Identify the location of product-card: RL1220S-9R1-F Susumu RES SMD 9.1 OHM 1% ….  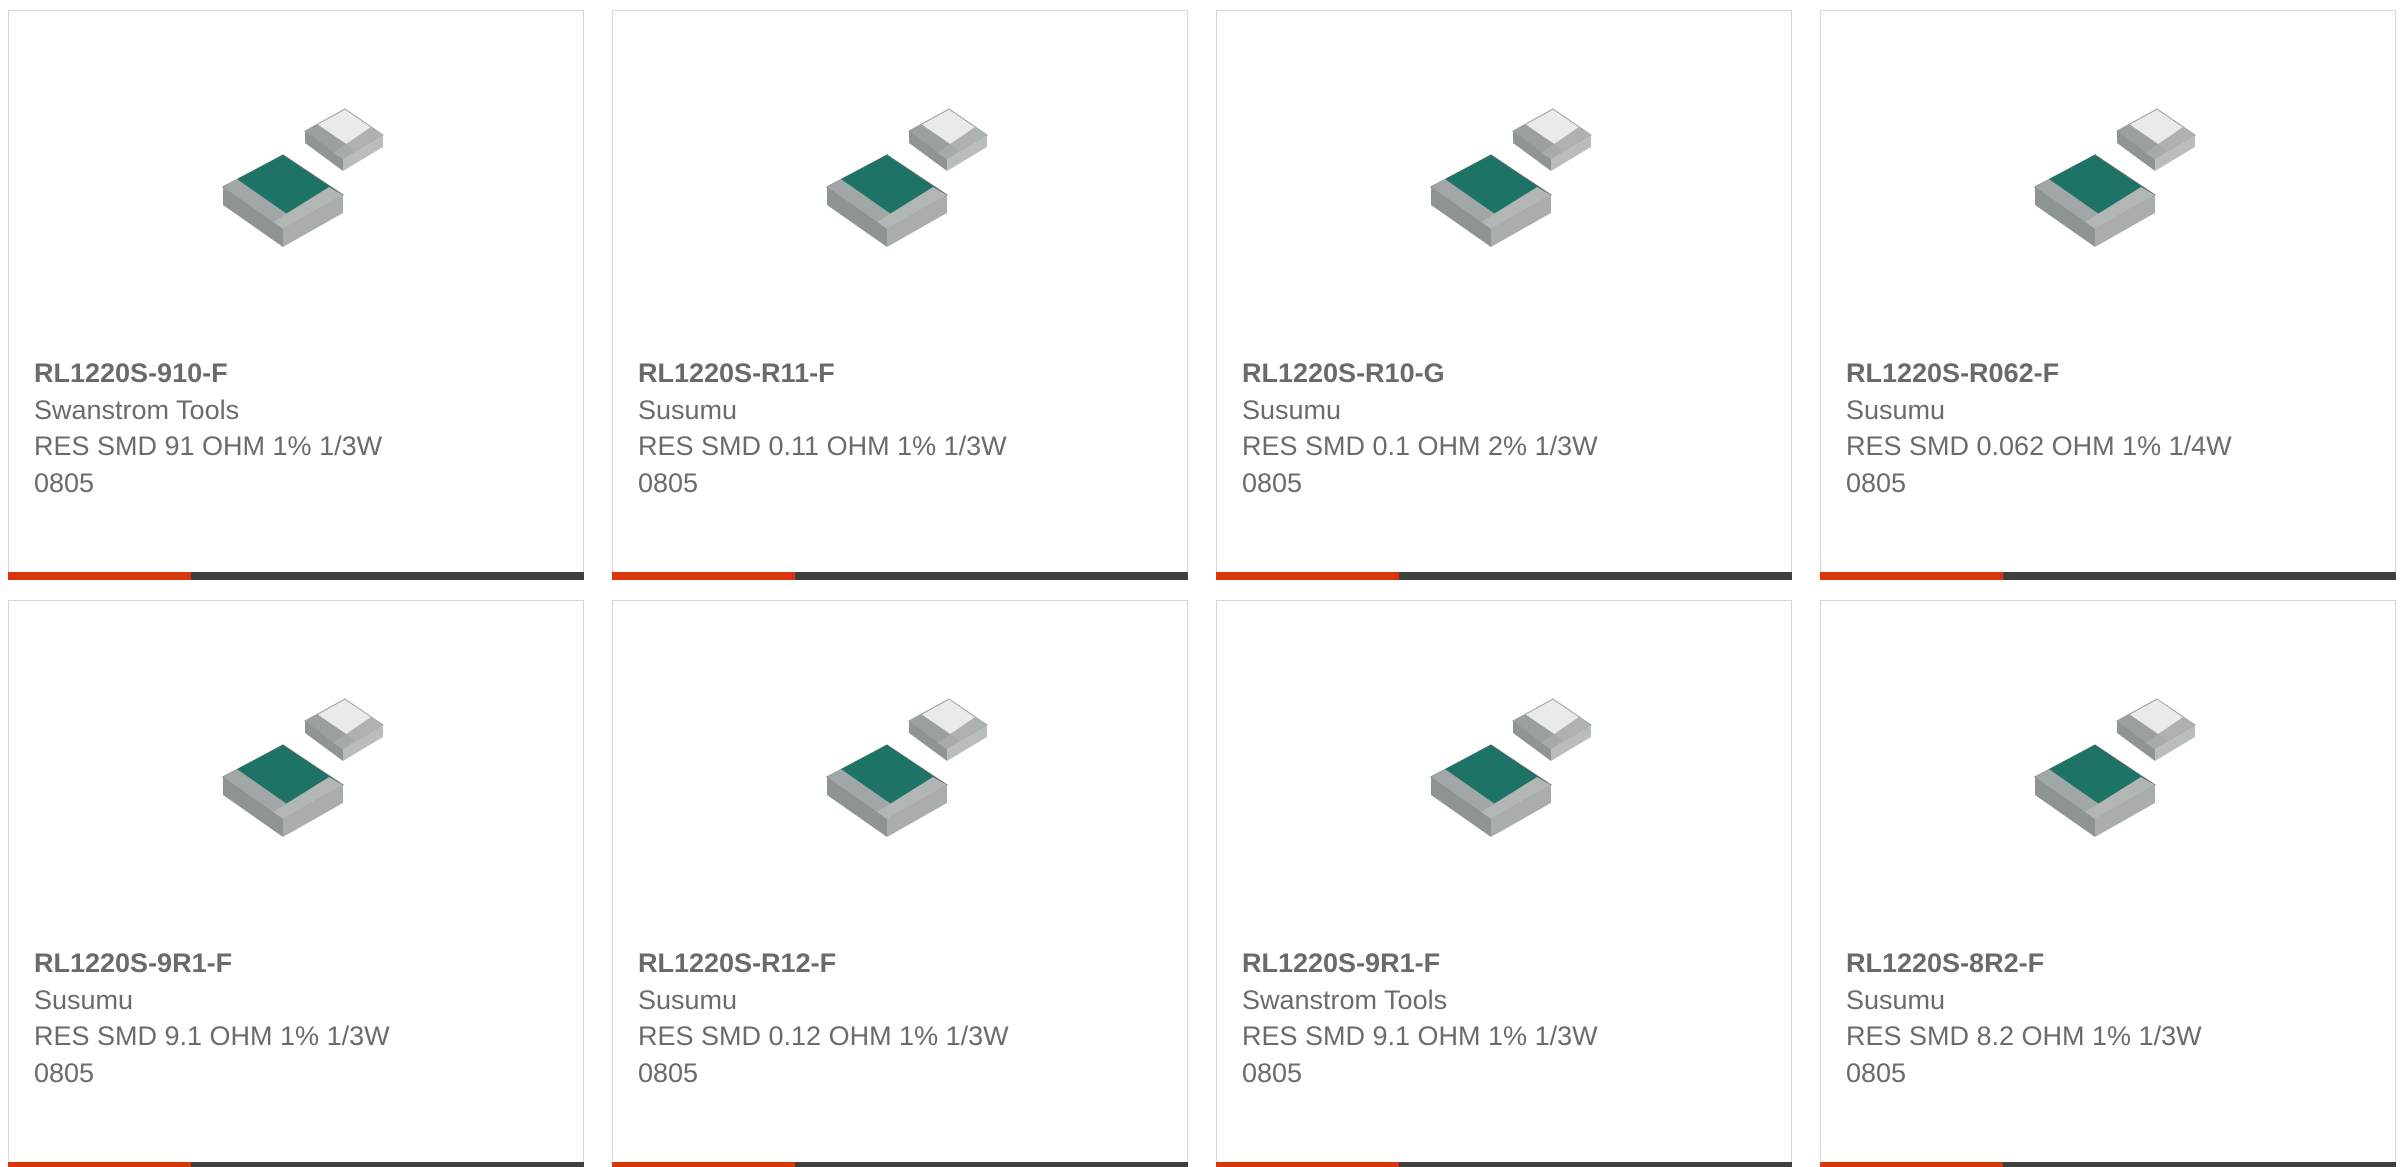
(296, 883).